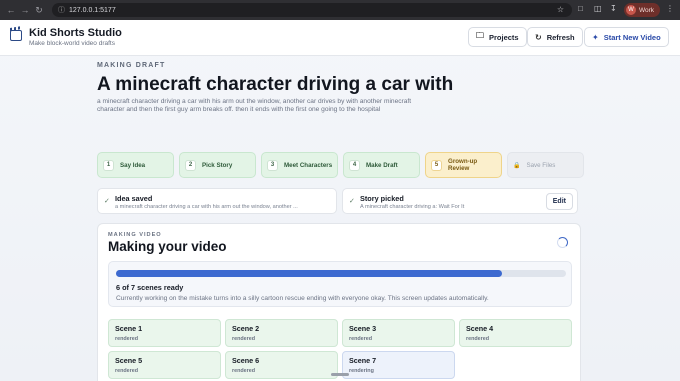  I want to click on forward-icon: →, so click(25, 10).